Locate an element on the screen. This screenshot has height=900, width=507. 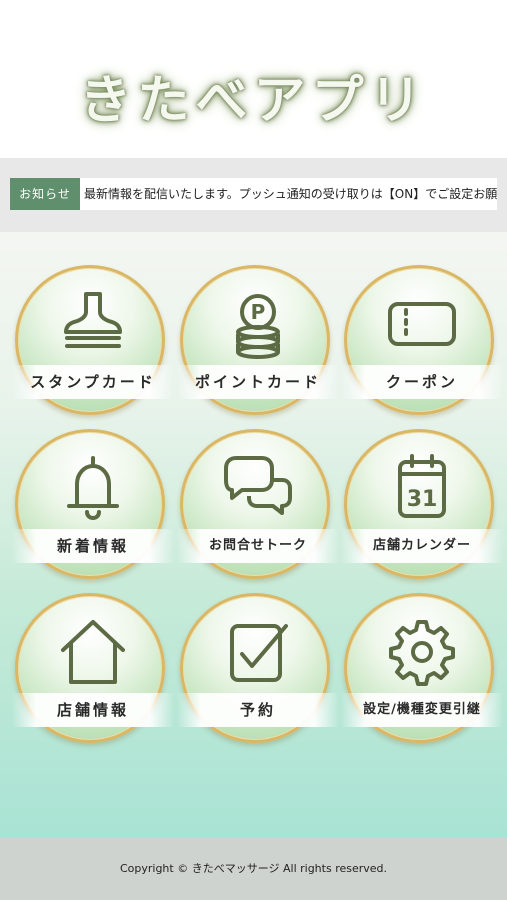
menu-store-info-button: 店舗情報 is located at coordinates (93, 668).